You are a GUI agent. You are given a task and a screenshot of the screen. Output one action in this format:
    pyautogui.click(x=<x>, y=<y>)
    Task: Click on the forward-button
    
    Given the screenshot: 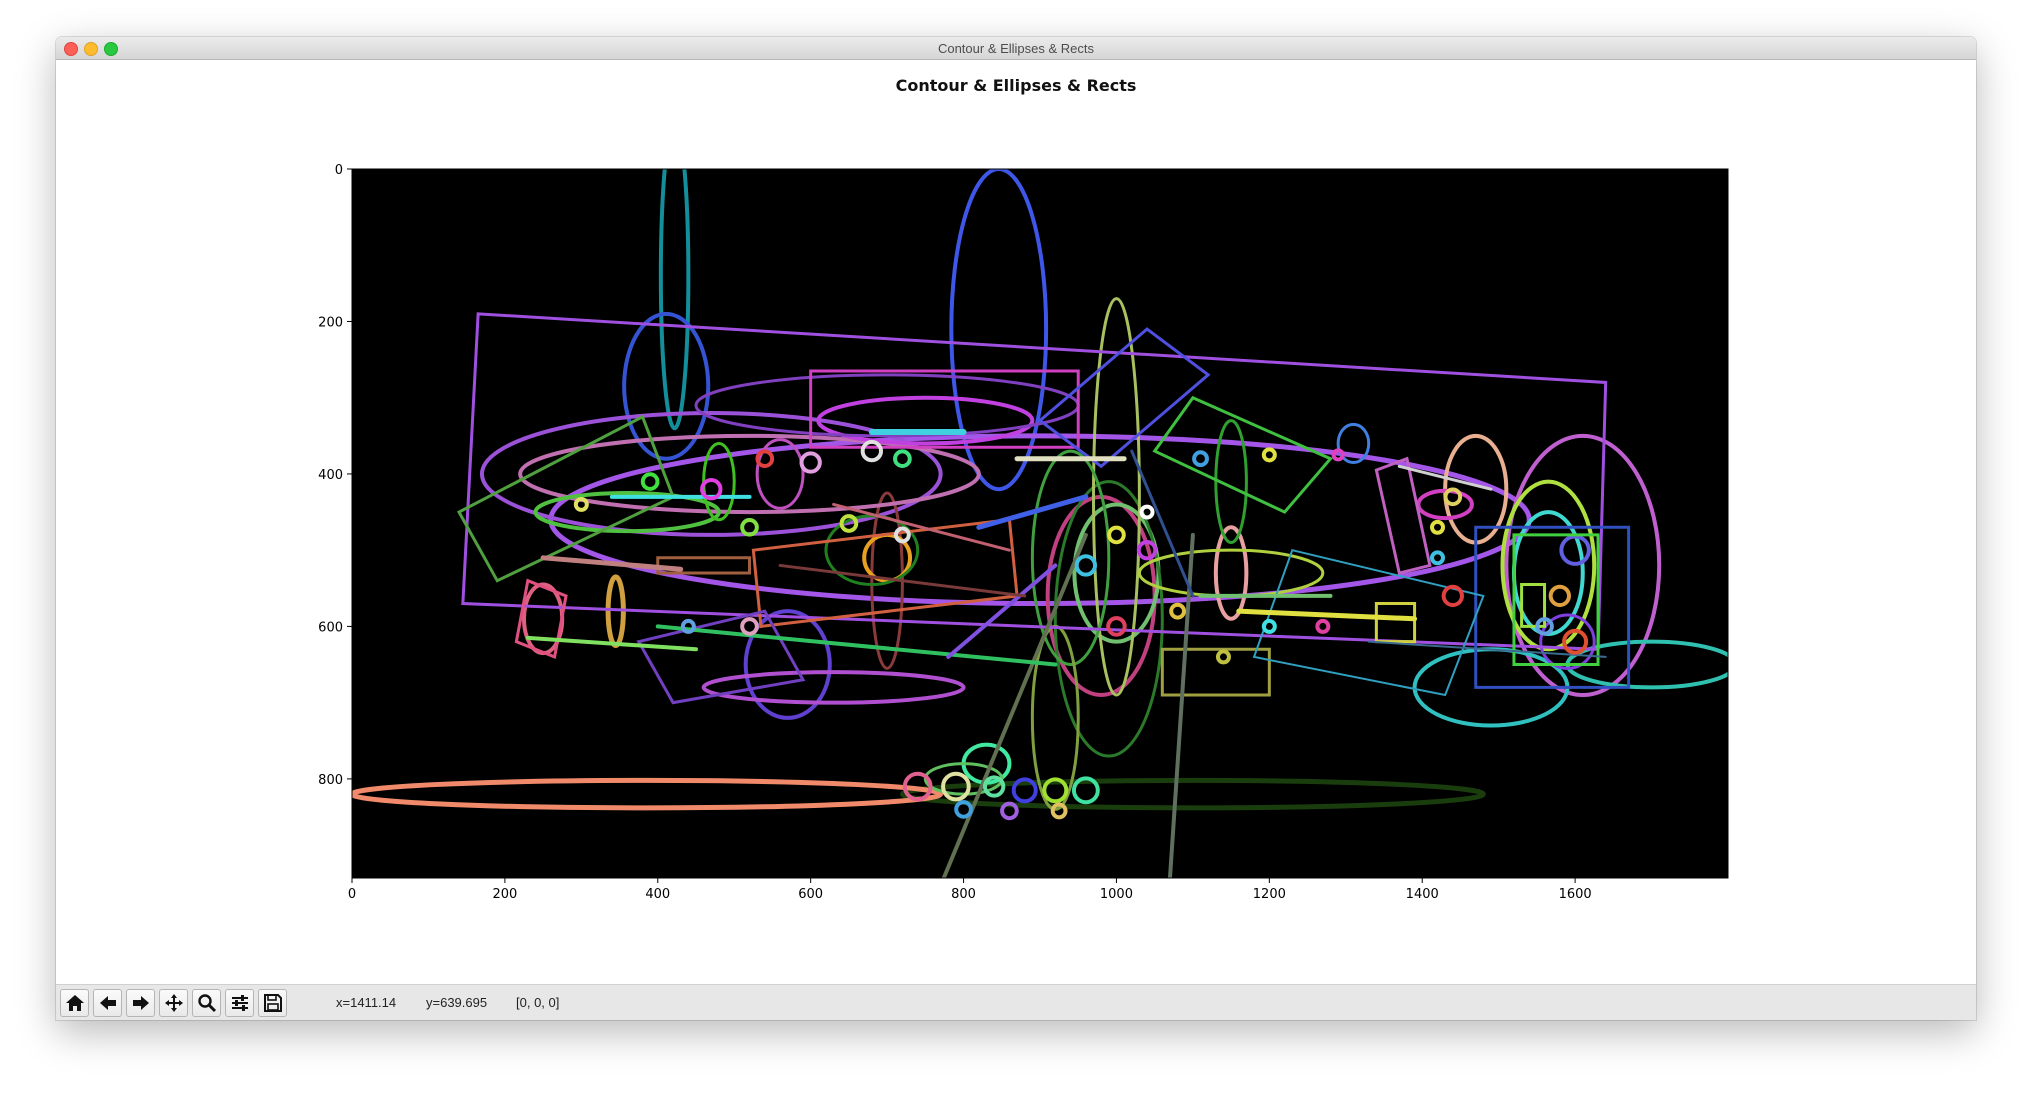 What is the action you would take?
    pyautogui.click(x=140, y=1003)
    